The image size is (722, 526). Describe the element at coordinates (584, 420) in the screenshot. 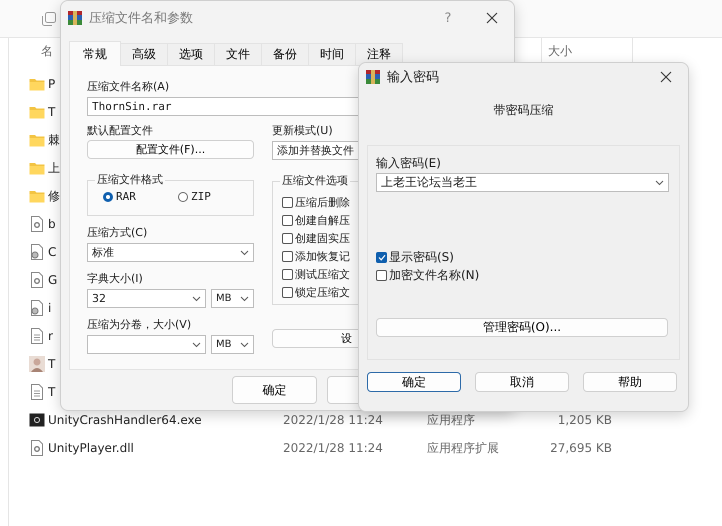

I see `file-size: 1,205 KB` at that location.